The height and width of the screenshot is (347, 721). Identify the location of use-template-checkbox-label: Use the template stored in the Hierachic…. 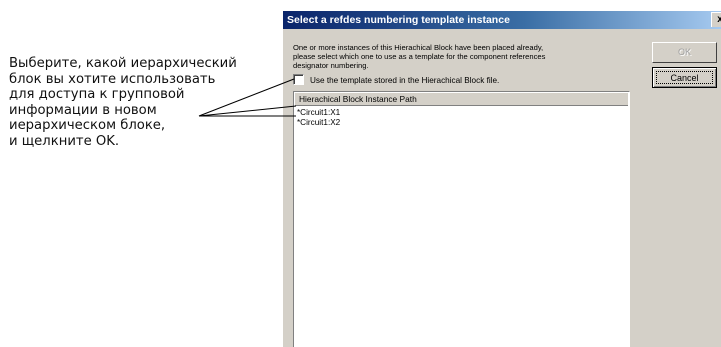
(405, 80).